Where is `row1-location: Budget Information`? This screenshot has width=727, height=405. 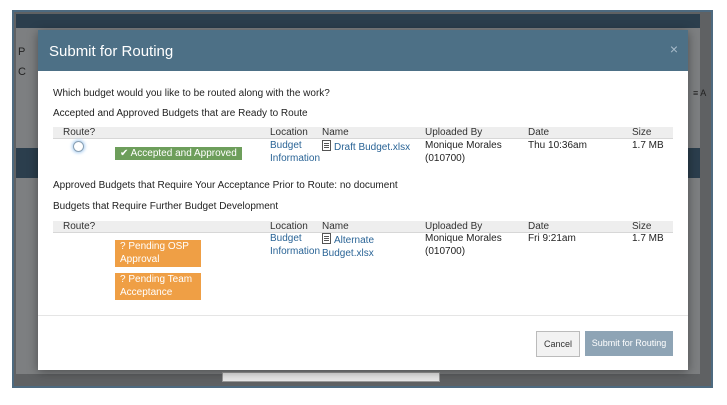 row1-location: Budget Information is located at coordinates (295, 152).